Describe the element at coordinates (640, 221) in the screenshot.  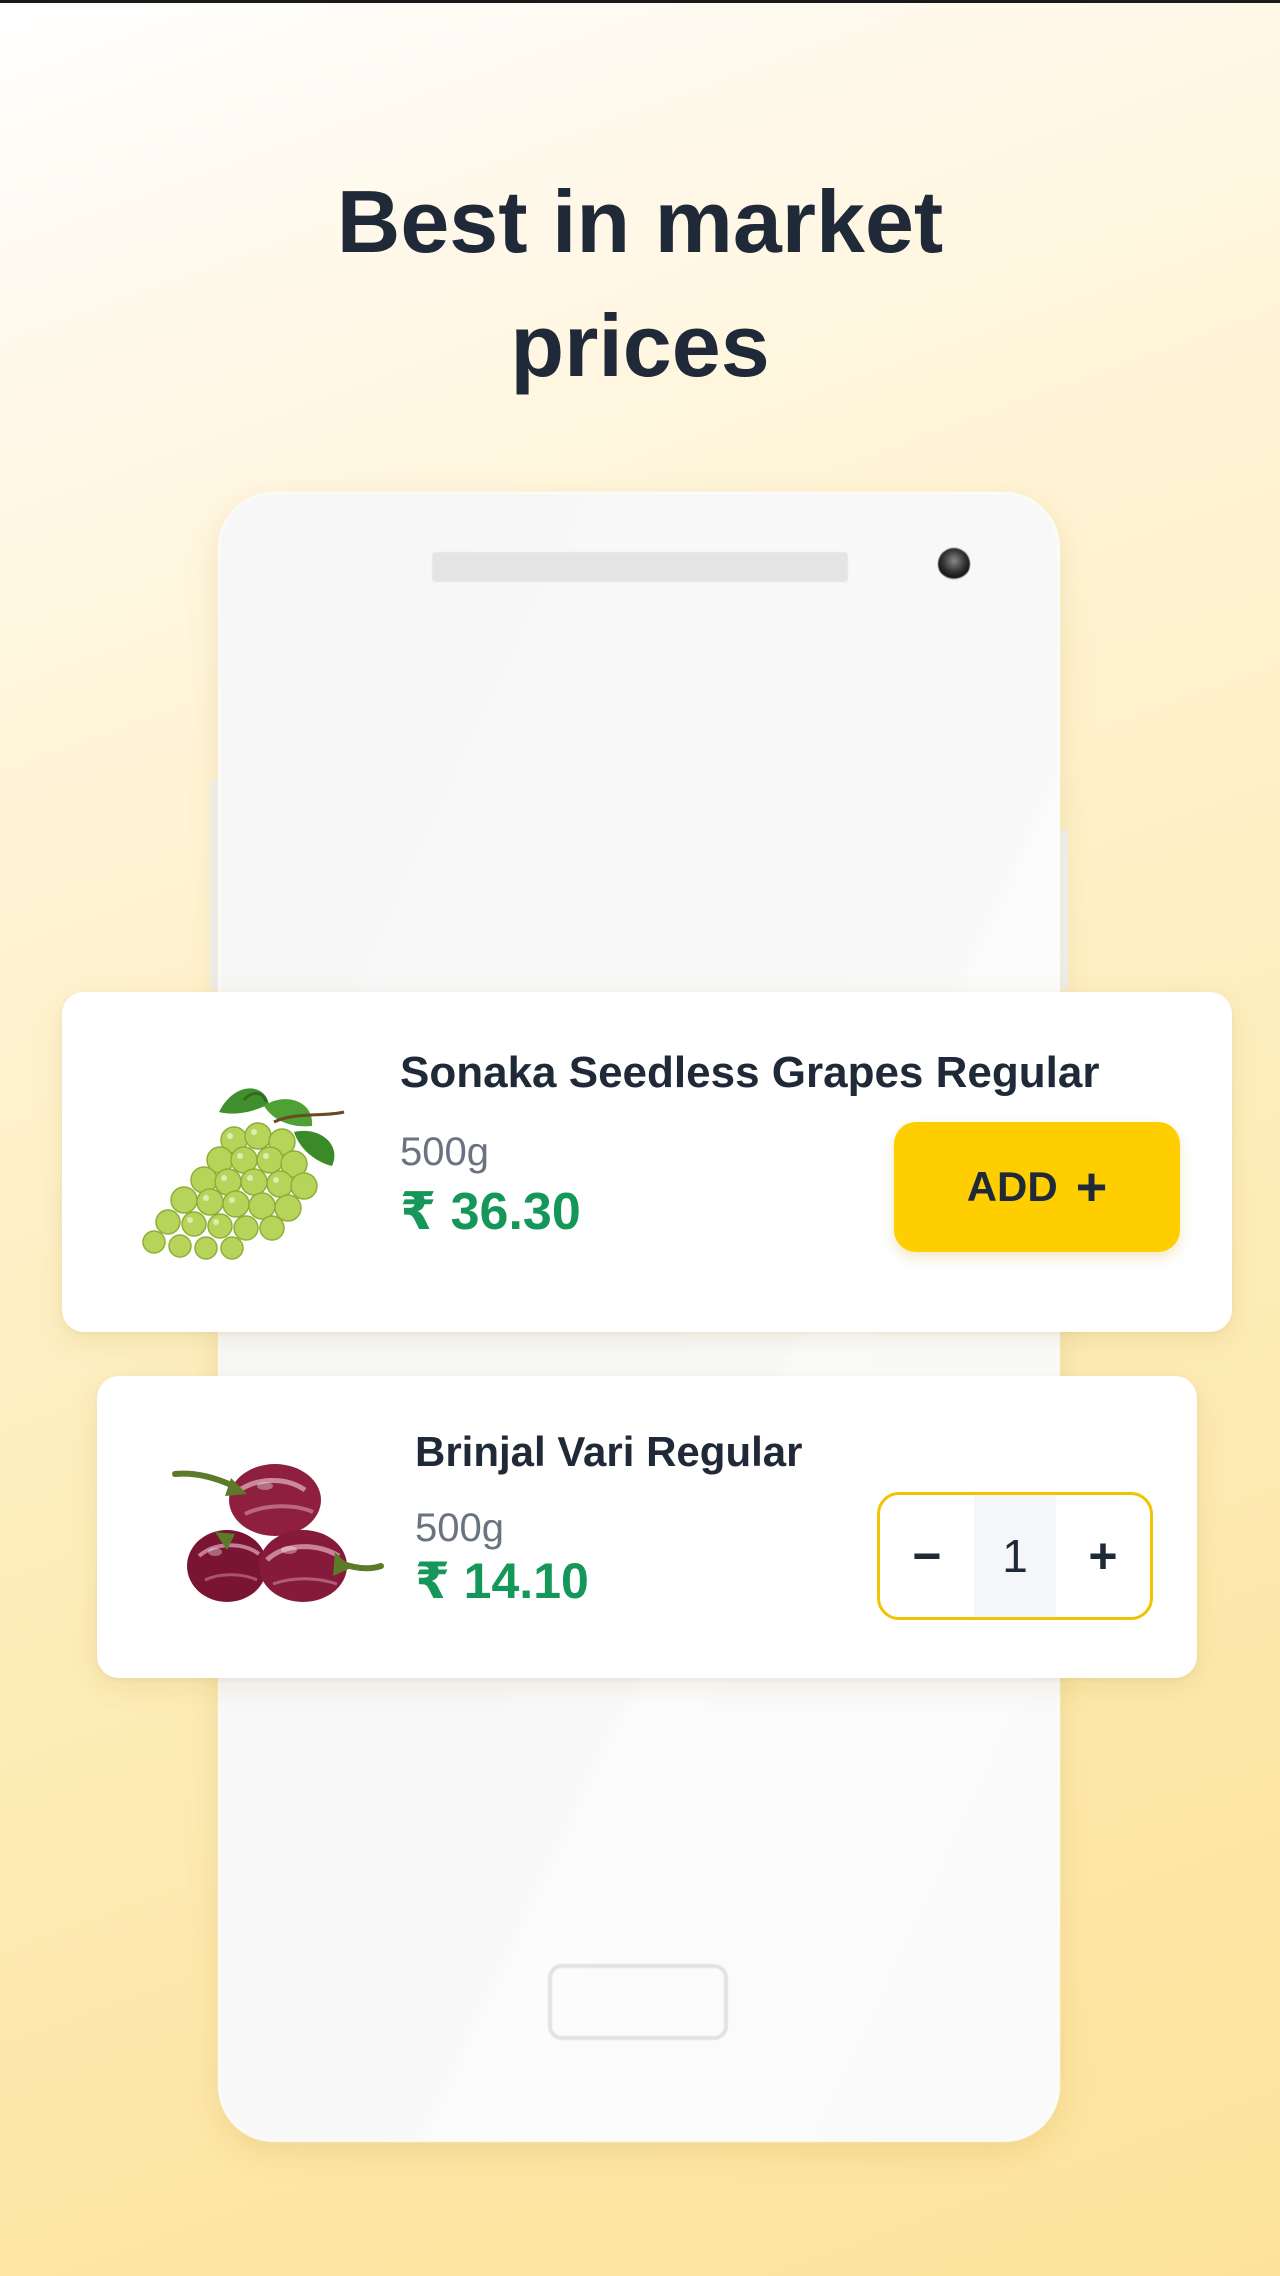
I see `headline-line-1: Best in market` at that location.